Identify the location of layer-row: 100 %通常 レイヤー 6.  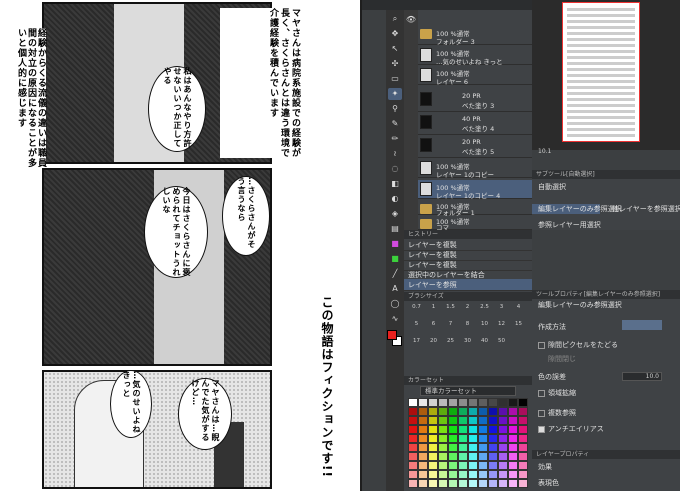
(475, 76).